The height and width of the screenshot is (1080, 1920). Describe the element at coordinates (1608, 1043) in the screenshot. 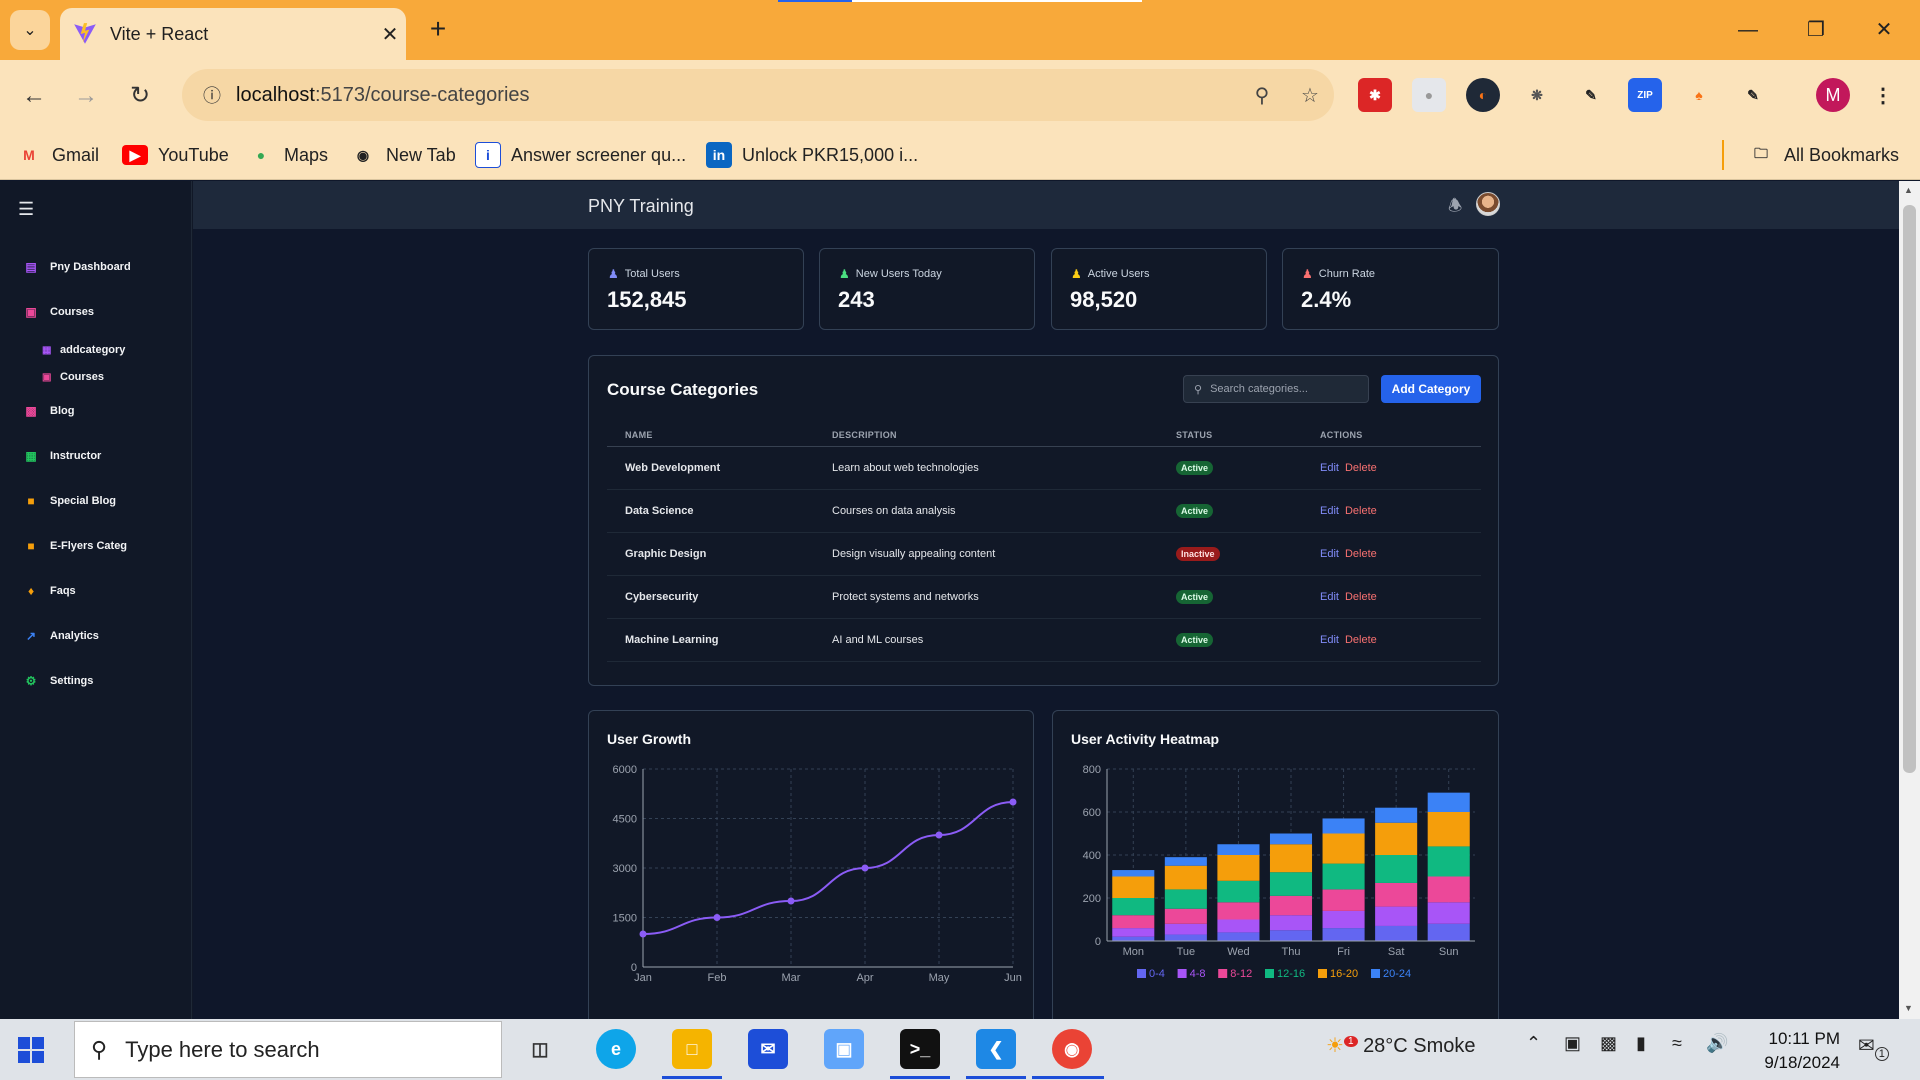

I see `network-status-icon: ▩` at that location.